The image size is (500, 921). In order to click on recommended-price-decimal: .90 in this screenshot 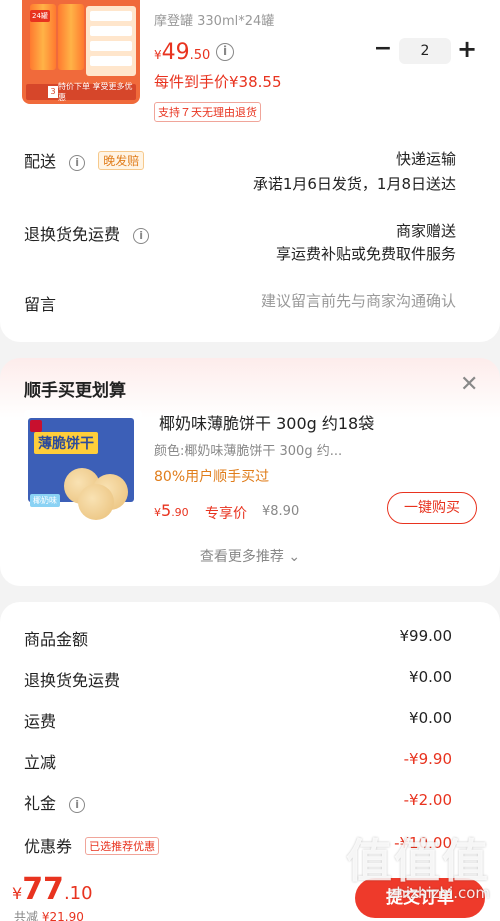, I will do `click(180, 512)`.